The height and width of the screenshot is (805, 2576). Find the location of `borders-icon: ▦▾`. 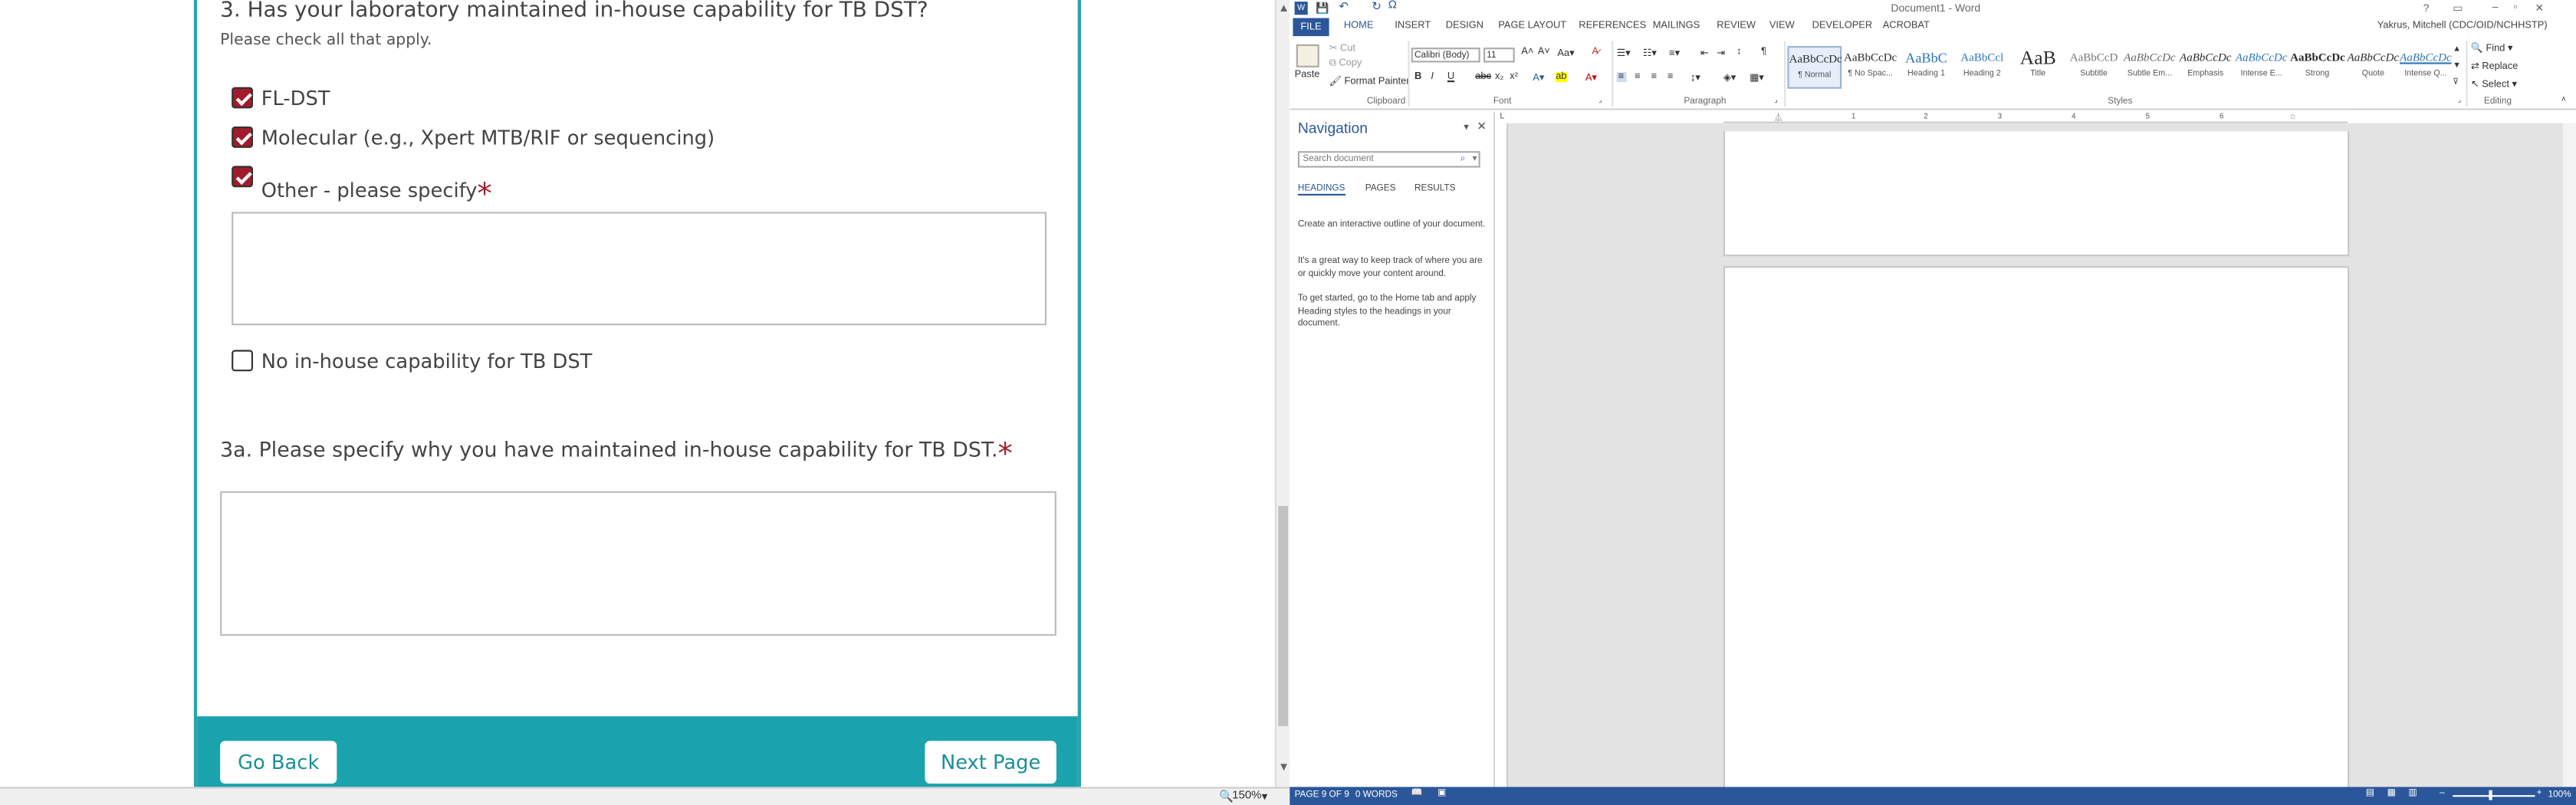

borders-icon: ▦▾ is located at coordinates (1757, 78).